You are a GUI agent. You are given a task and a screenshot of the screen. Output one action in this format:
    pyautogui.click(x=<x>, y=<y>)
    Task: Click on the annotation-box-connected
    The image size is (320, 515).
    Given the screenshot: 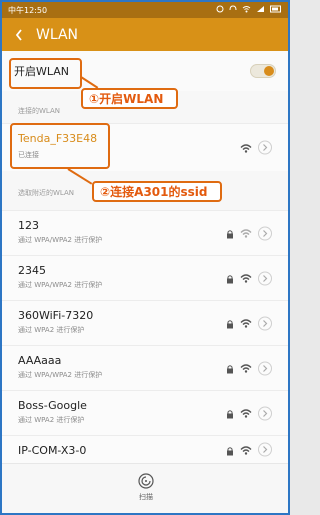 What is the action you would take?
    pyautogui.click(x=60, y=146)
    